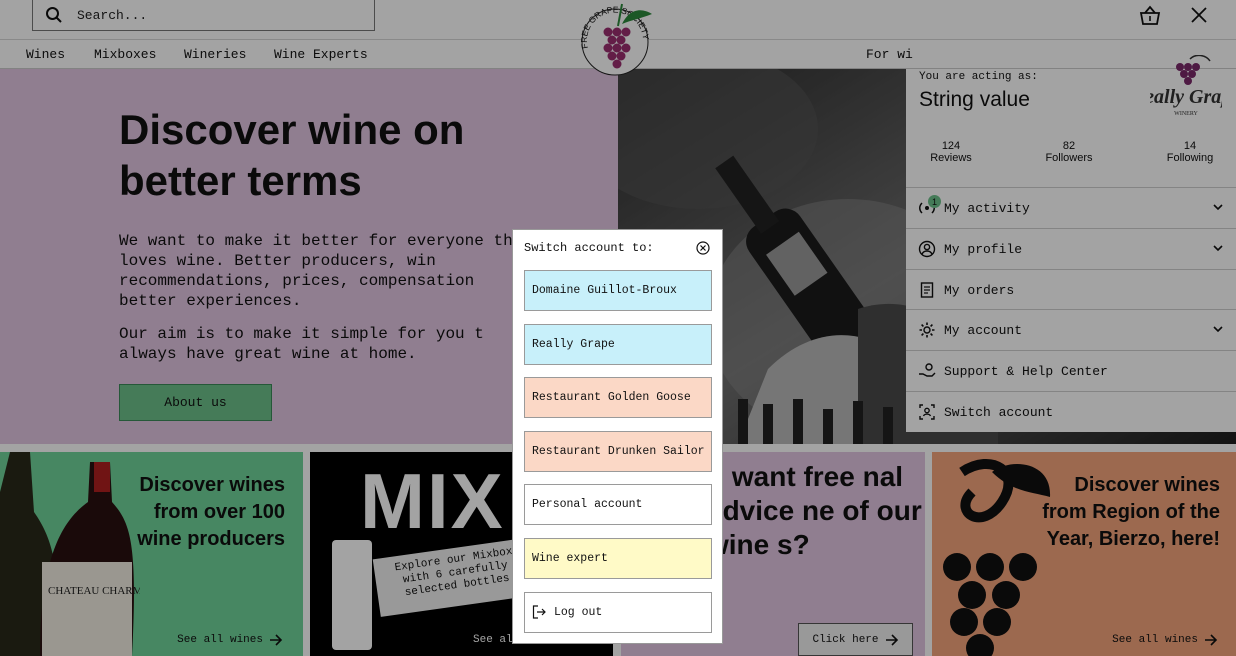 This screenshot has width=1236, height=656. Describe the element at coordinates (618, 612) in the screenshot. I see `logout-button: Log out` at that location.